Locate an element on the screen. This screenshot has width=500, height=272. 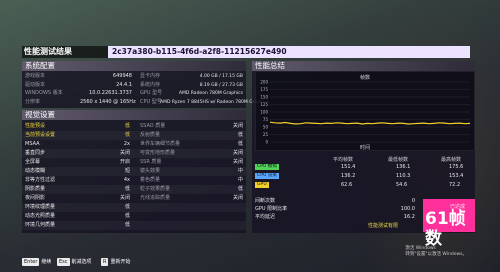
chart-y-tick-label: 50 is located at coordinates (266, 127).